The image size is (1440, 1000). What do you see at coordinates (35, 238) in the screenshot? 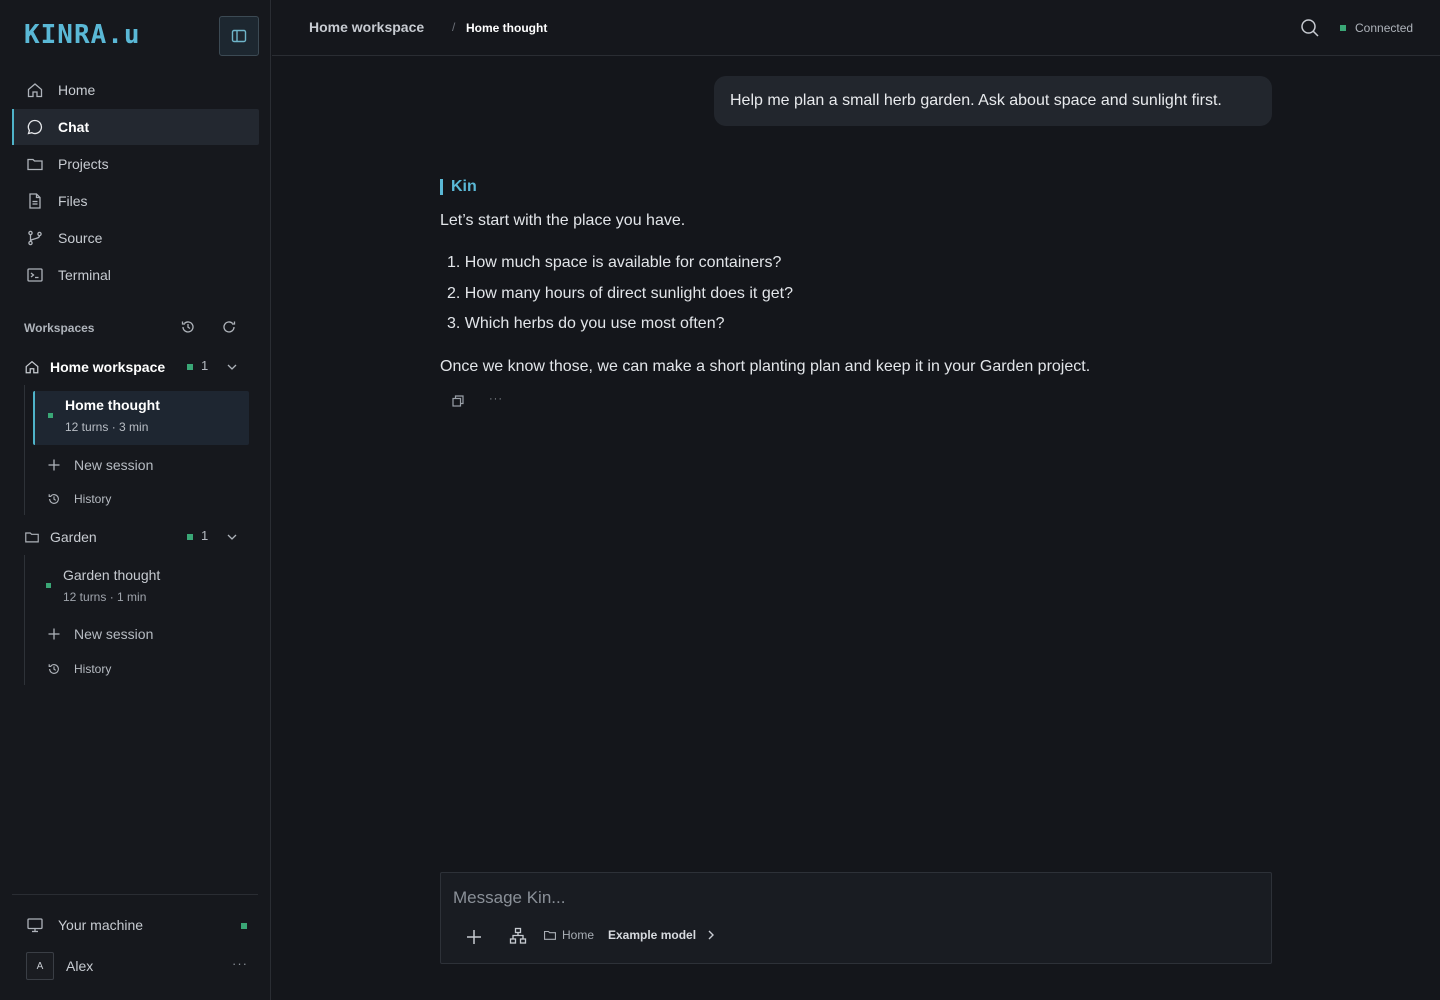
I see `git-branch-icon` at bounding box center [35, 238].